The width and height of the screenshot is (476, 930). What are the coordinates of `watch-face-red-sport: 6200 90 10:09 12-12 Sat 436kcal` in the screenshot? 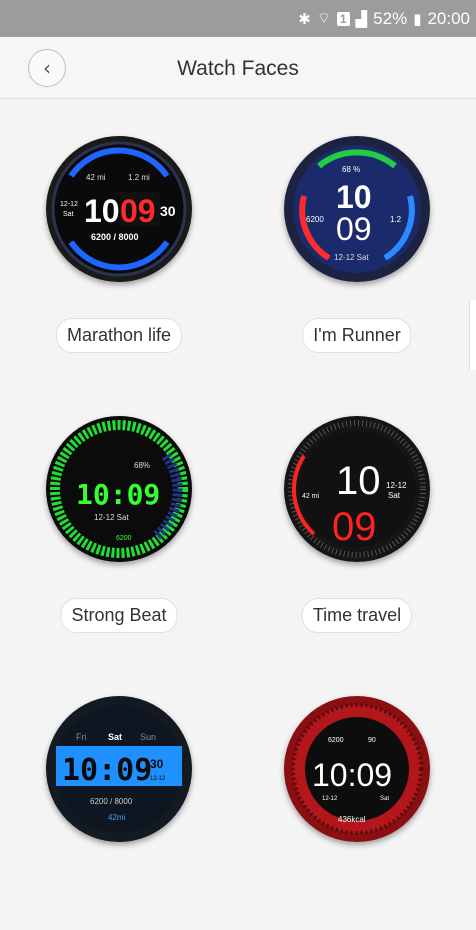 It's located at (357, 769).